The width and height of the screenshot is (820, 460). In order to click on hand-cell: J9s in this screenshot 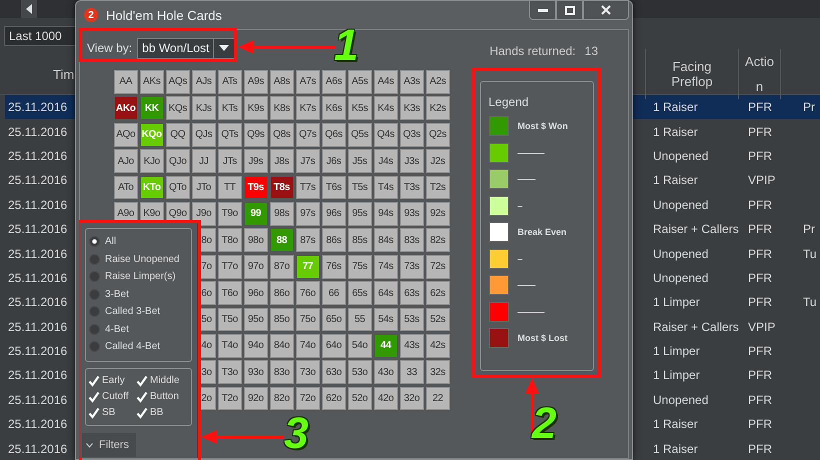, I will do `click(256, 161)`.